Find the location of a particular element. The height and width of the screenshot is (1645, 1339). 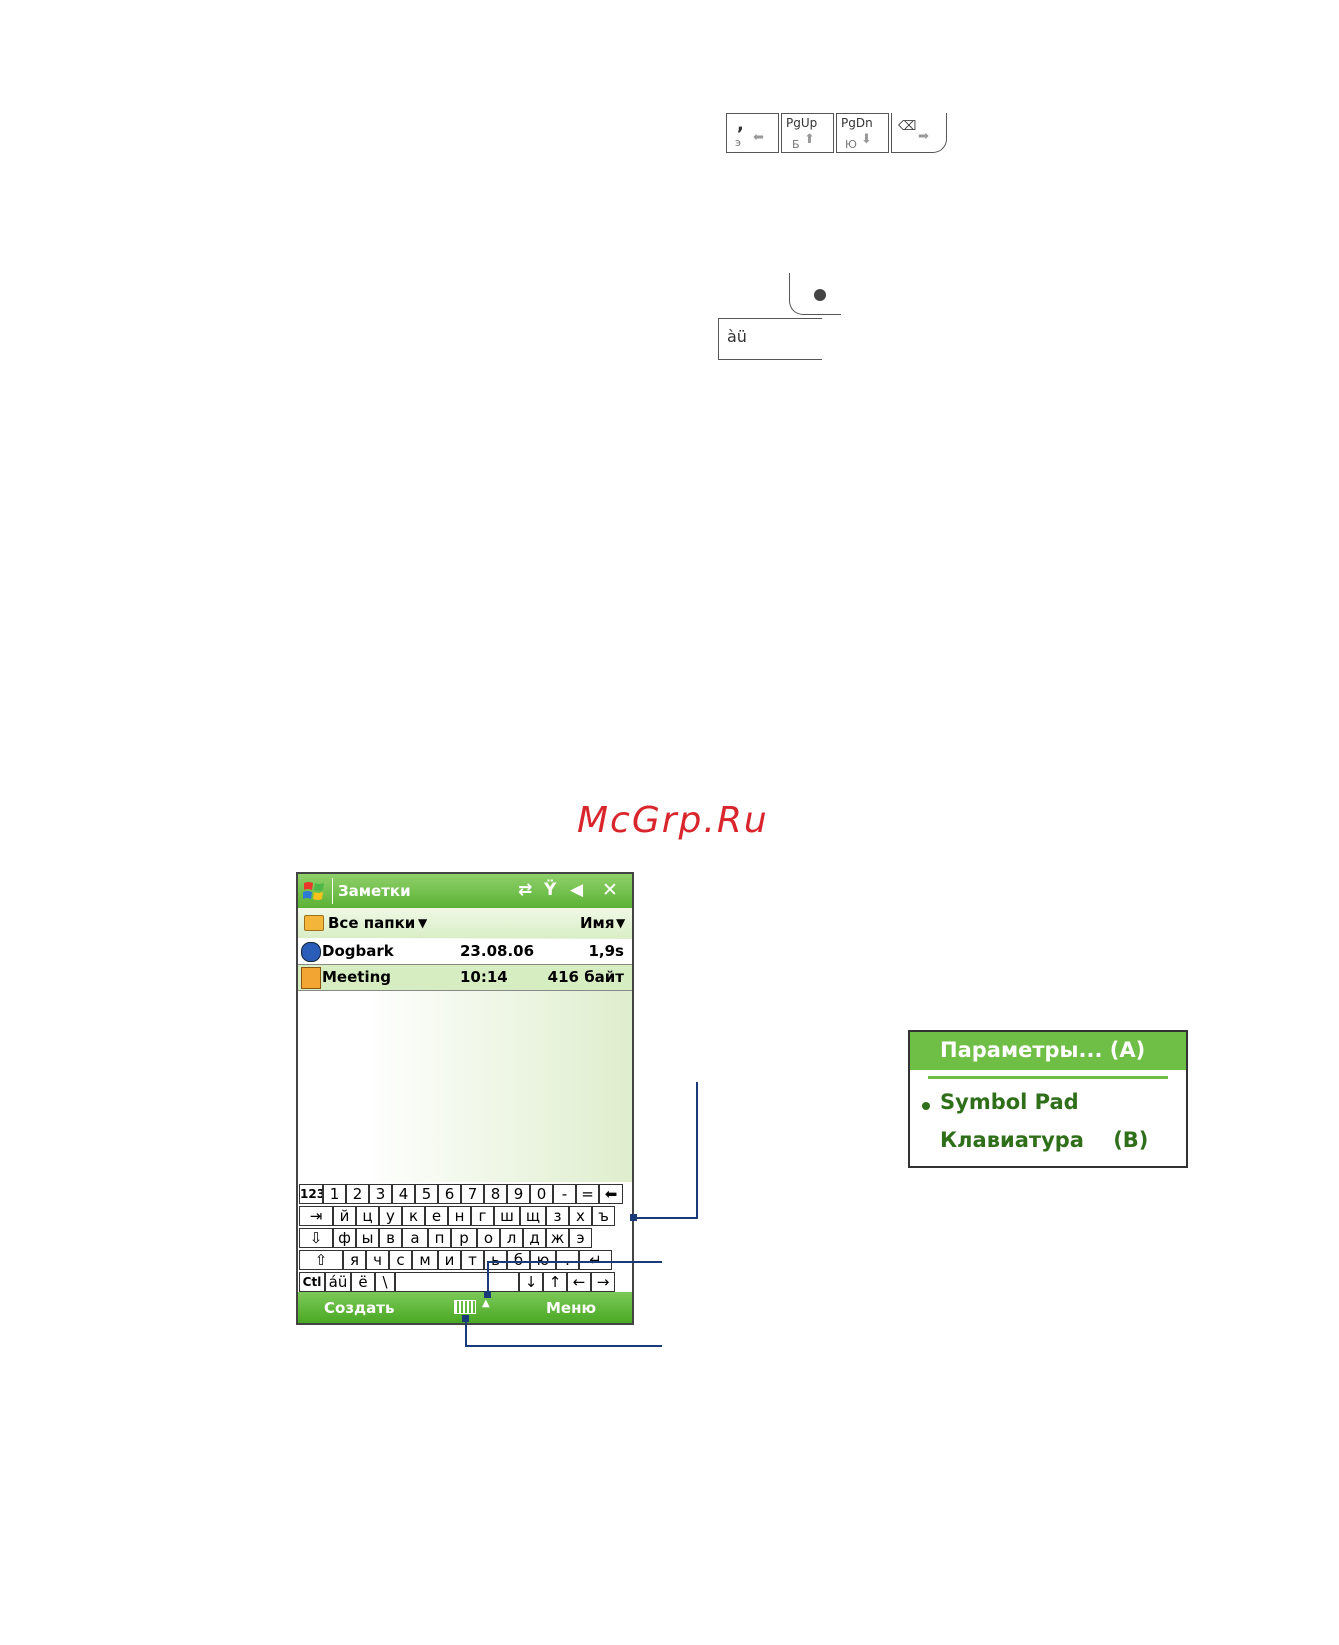

keyboard-key: 123 is located at coordinates (311, 1194).